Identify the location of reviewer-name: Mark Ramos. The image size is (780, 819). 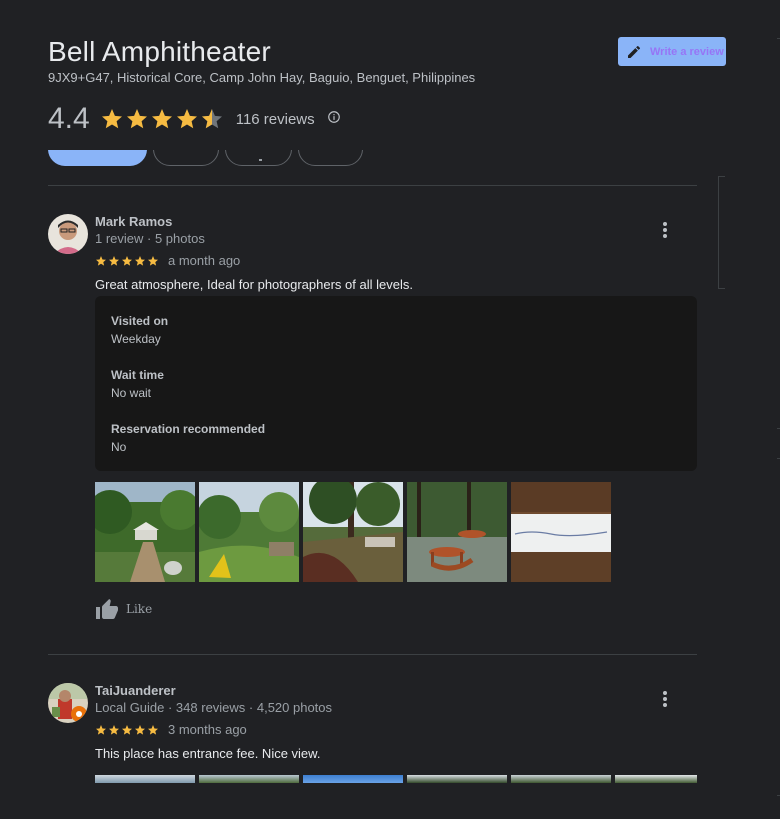
(133, 221).